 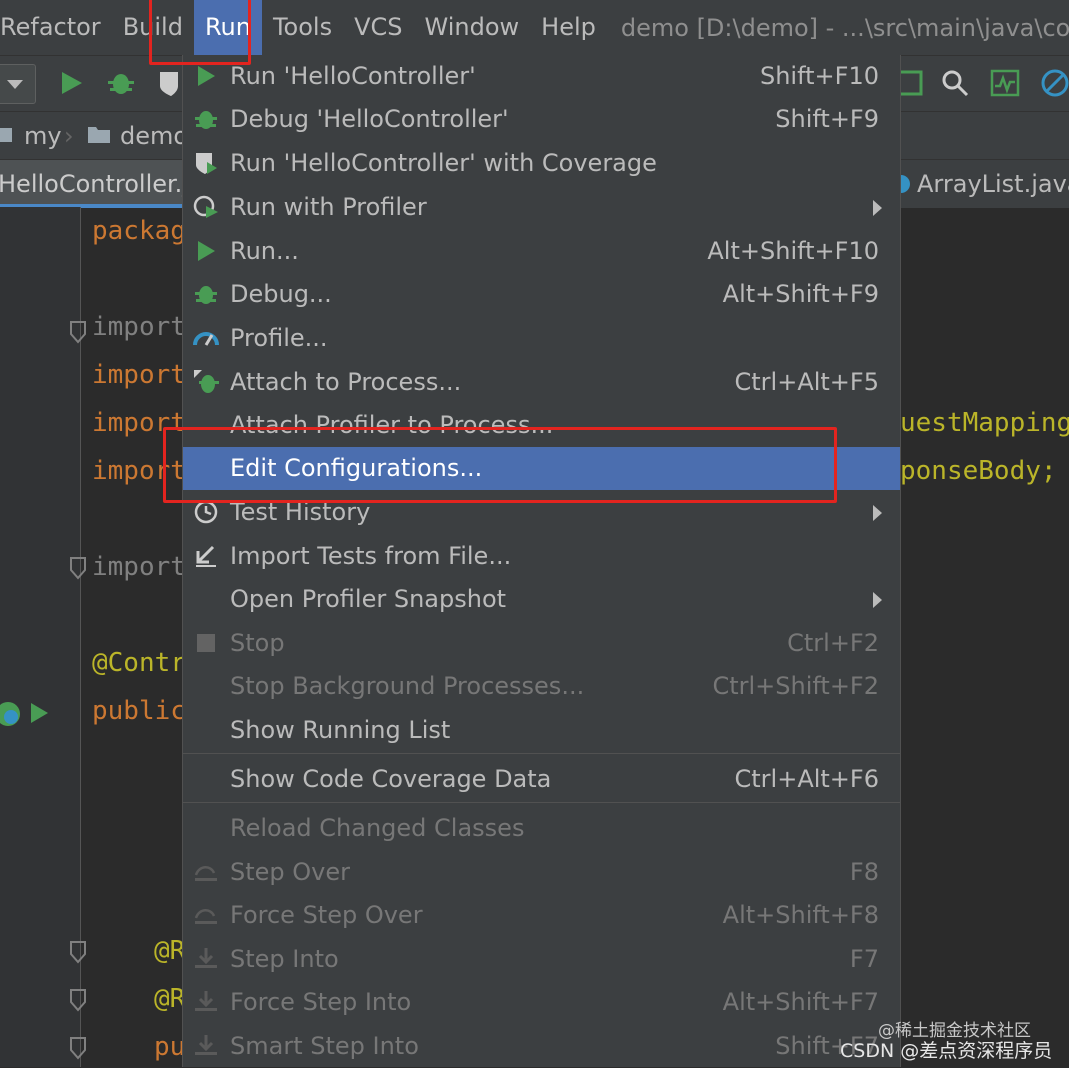 I want to click on breadcrumb-demo: demo, so click(x=154, y=136).